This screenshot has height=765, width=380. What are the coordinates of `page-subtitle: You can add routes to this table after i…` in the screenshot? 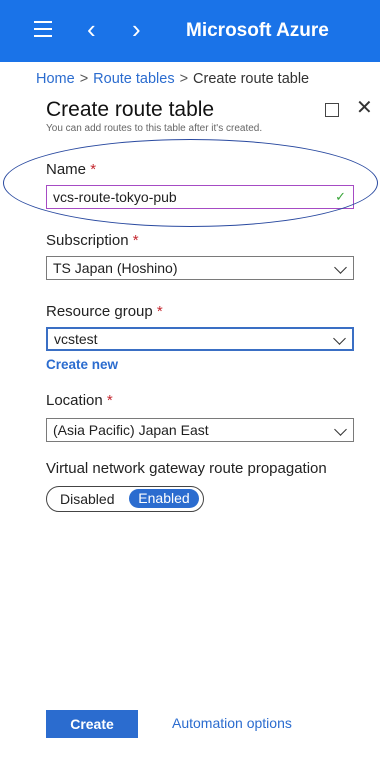 It's located at (154, 128).